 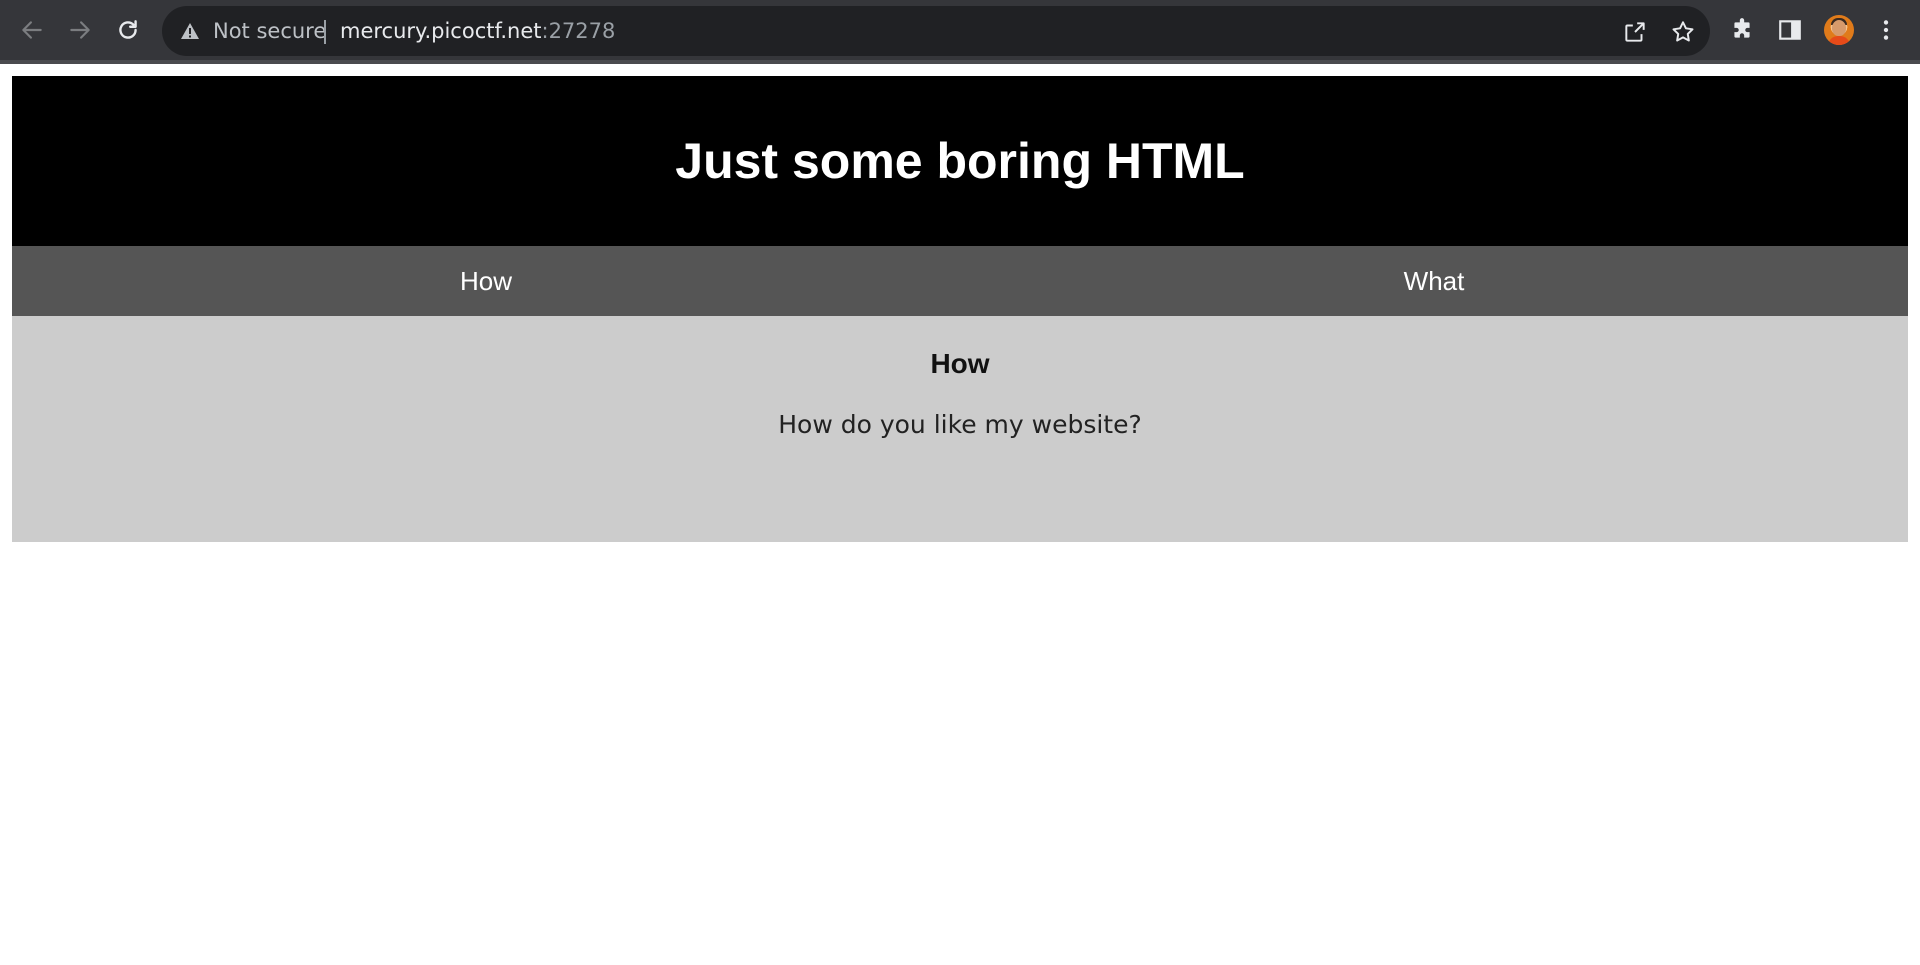 I want to click on arrow-right-icon, so click(x=80, y=30).